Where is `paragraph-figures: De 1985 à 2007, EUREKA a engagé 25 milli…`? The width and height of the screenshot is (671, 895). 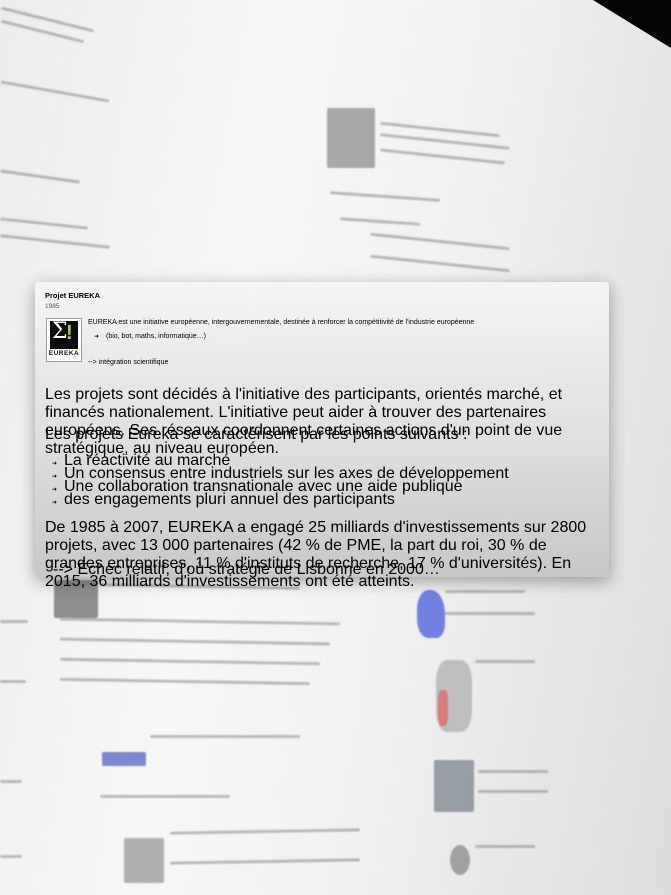
paragraph-figures: De 1985 à 2007, EUREKA a engagé 25 milli… is located at coordinates (316, 554).